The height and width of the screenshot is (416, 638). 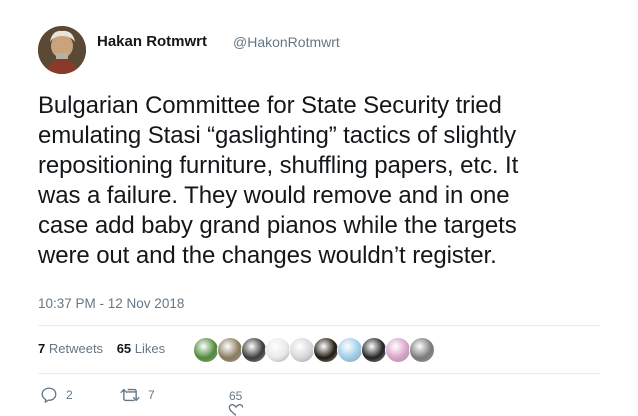 What do you see at coordinates (42, 348) in the screenshot?
I see `retweets-count: 7` at bounding box center [42, 348].